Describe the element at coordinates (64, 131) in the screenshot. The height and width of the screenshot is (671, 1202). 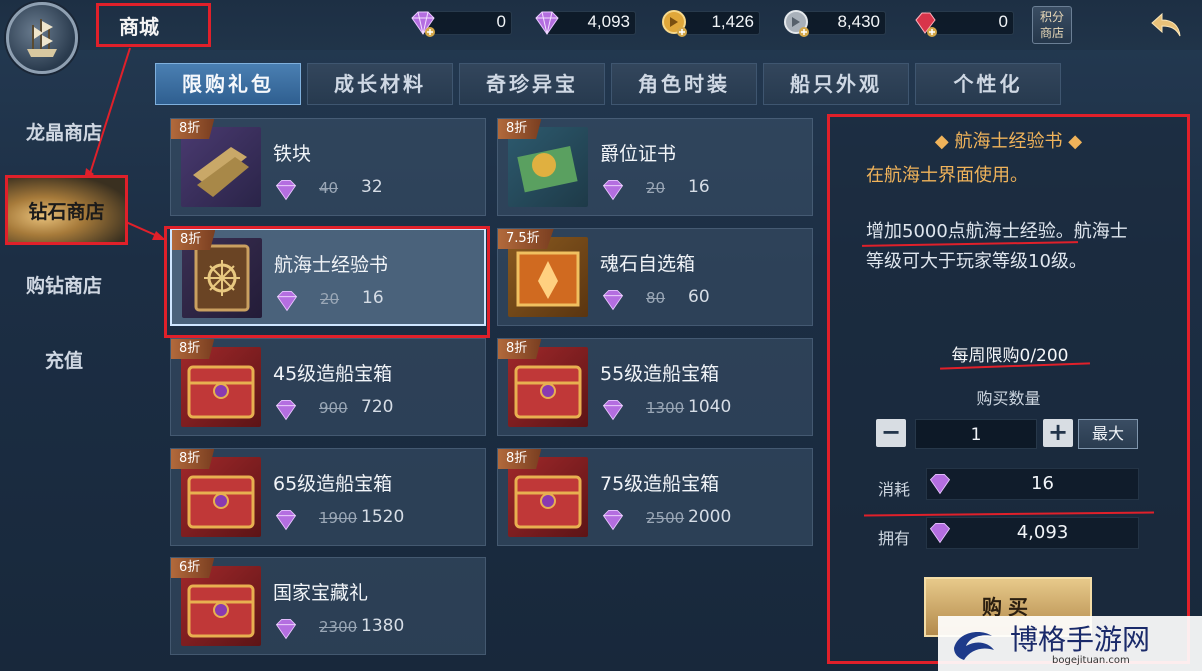
I see `sidebar-item-dragon-crystal-shop: 龙晶商店` at that location.